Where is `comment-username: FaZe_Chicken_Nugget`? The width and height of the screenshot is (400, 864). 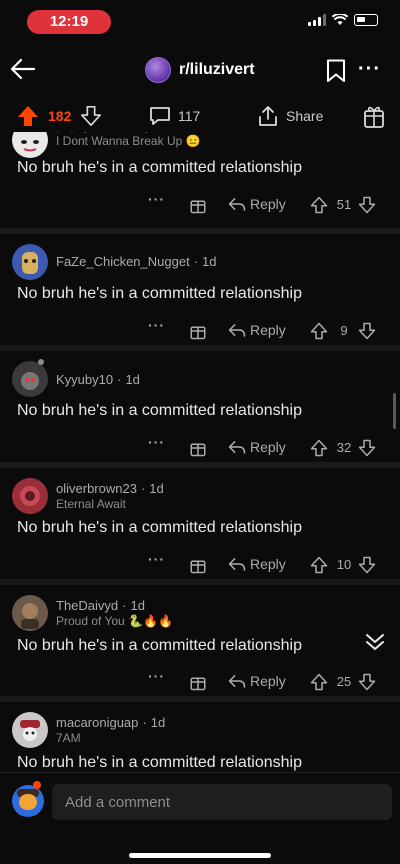
comment-username: FaZe_Chicken_Nugget is located at coordinates (123, 261).